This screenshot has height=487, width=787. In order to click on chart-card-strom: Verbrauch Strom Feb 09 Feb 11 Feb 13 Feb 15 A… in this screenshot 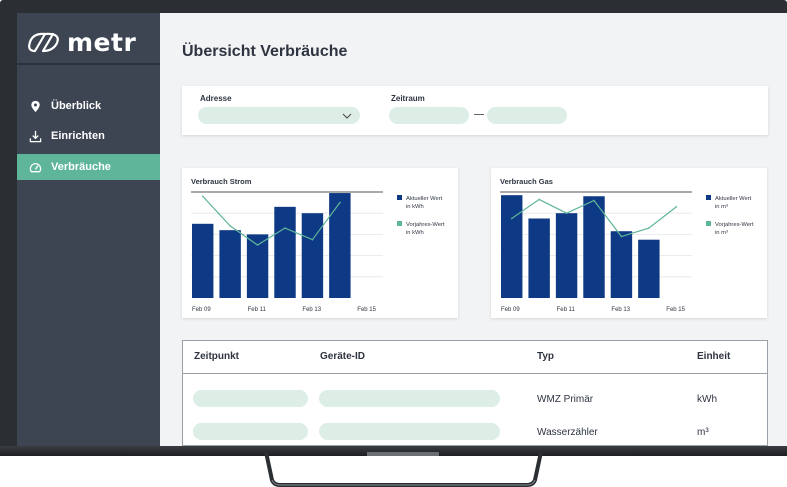, I will do `click(320, 243)`.